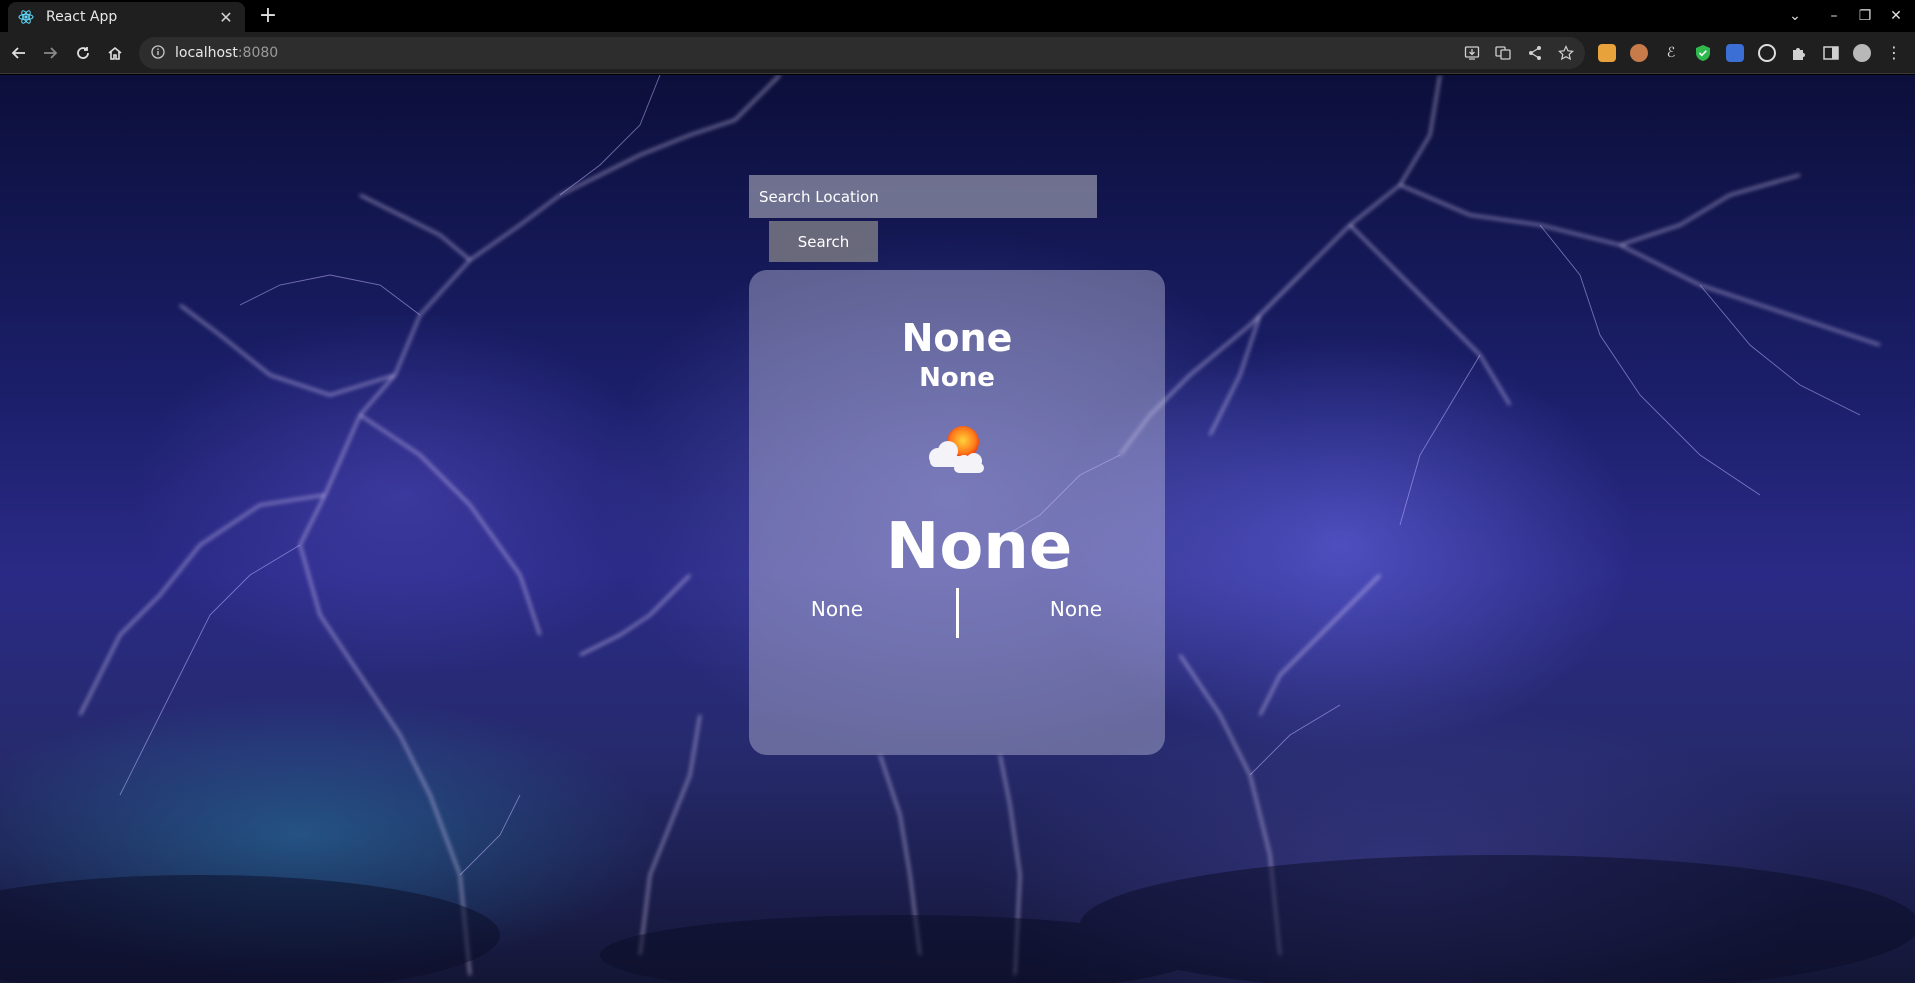 This screenshot has width=1915, height=983. I want to click on location-name: None, so click(957, 338).